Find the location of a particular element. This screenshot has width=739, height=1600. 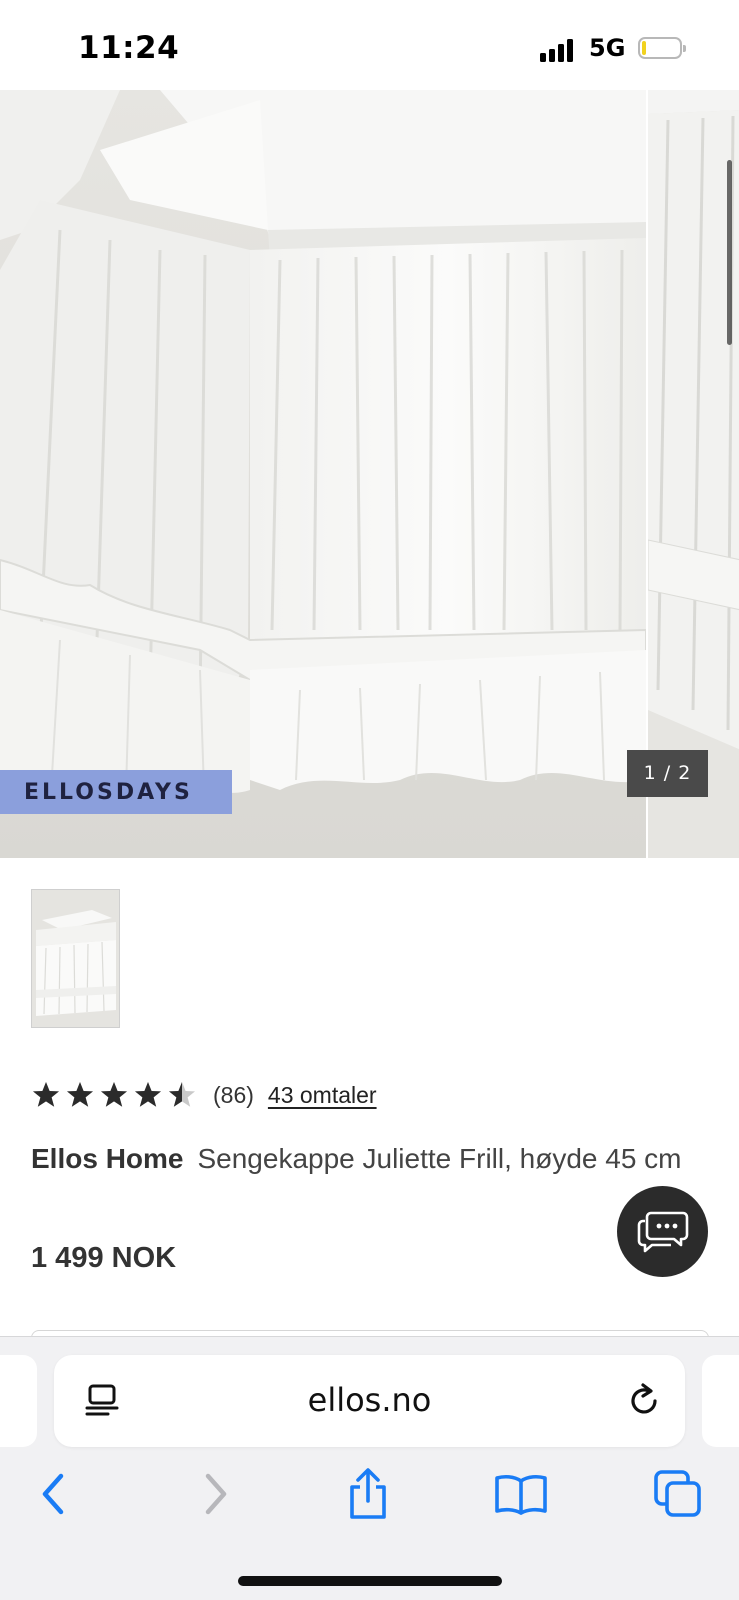

chat-bubbles-icon is located at coordinates (662, 1231).